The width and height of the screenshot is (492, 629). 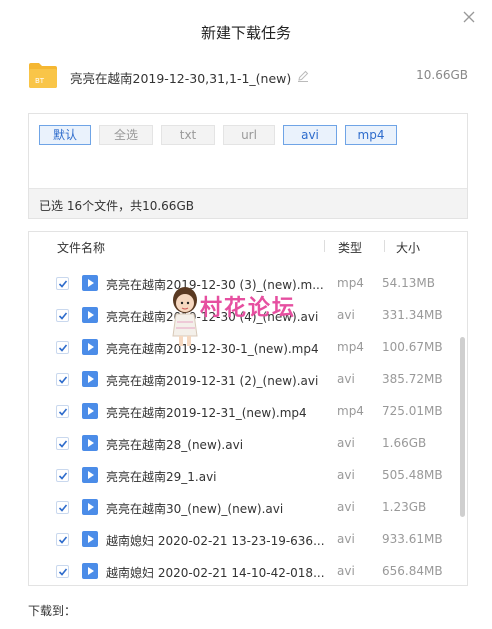 I want to click on file-name: 亮亮在越南28_(new).avi, so click(x=175, y=445).